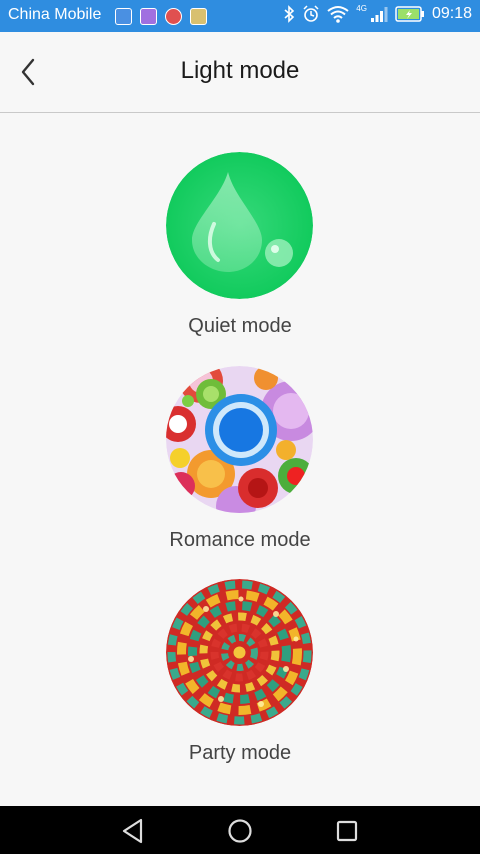  What do you see at coordinates (409, 14) in the screenshot?
I see `battery-icon` at bounding box center [409, 14].